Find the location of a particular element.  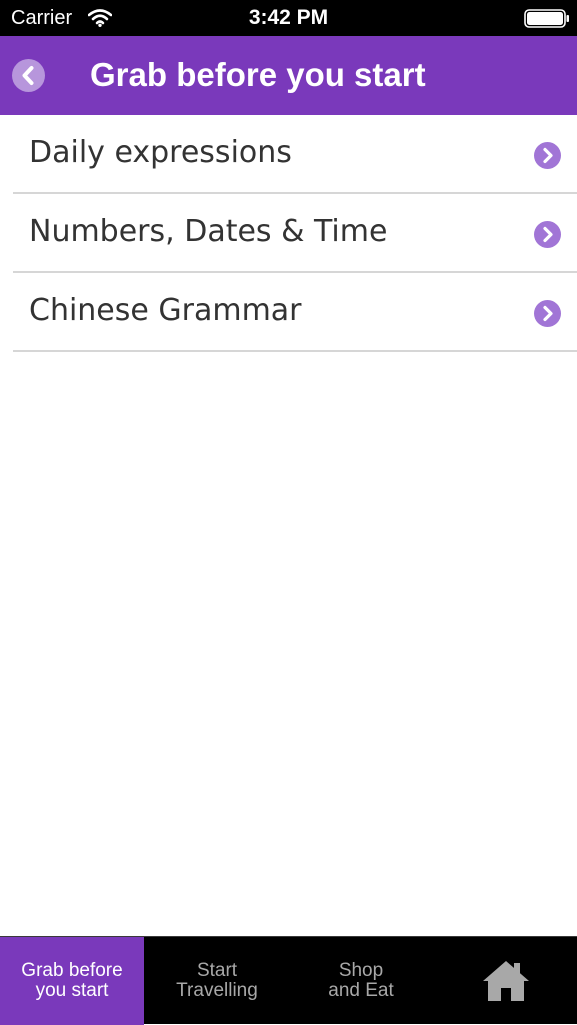

nav-bar: Grab before you start is located at coordinates (288, 75).